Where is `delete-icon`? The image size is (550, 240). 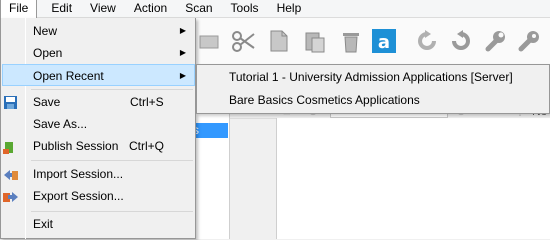
delete-icon is located at coordinates (351, 41).